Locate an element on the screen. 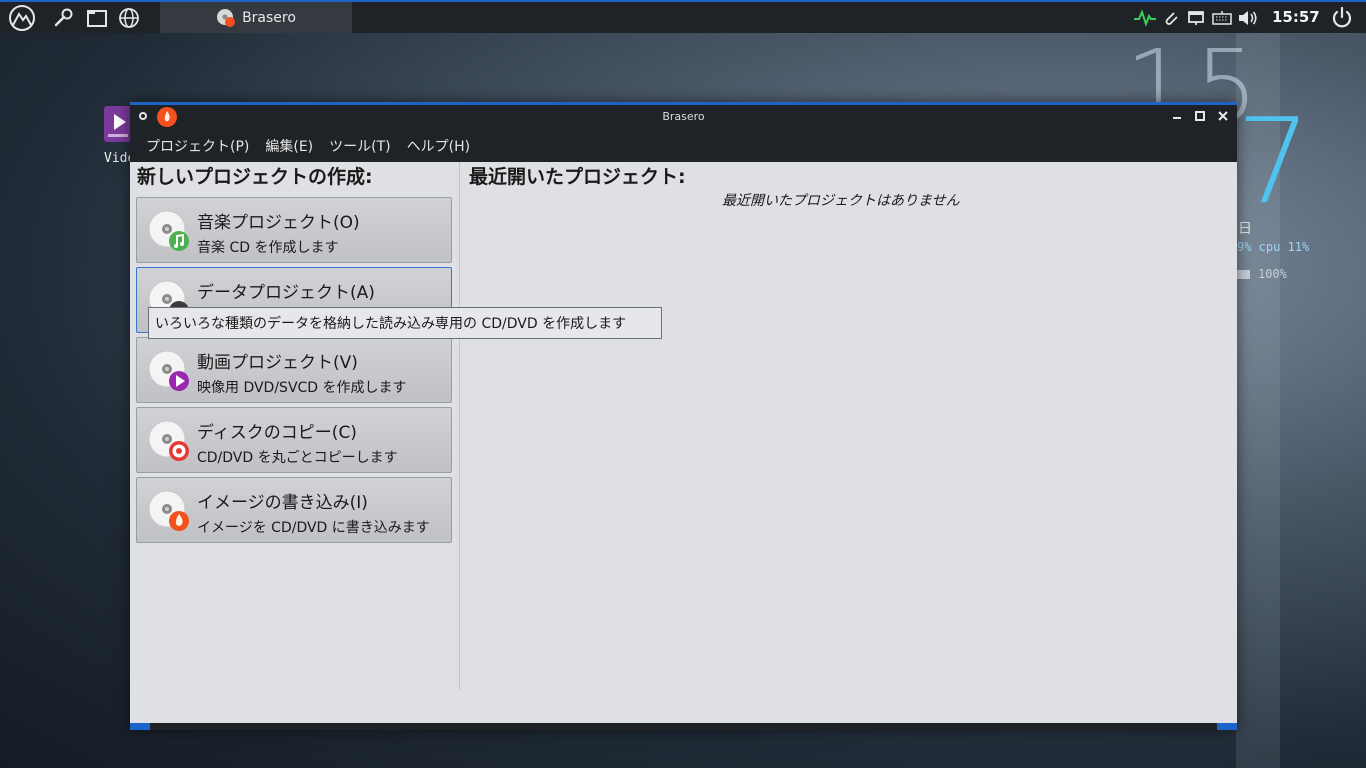  panel-clock: 15:57 is located at coordinates (1296, 17).